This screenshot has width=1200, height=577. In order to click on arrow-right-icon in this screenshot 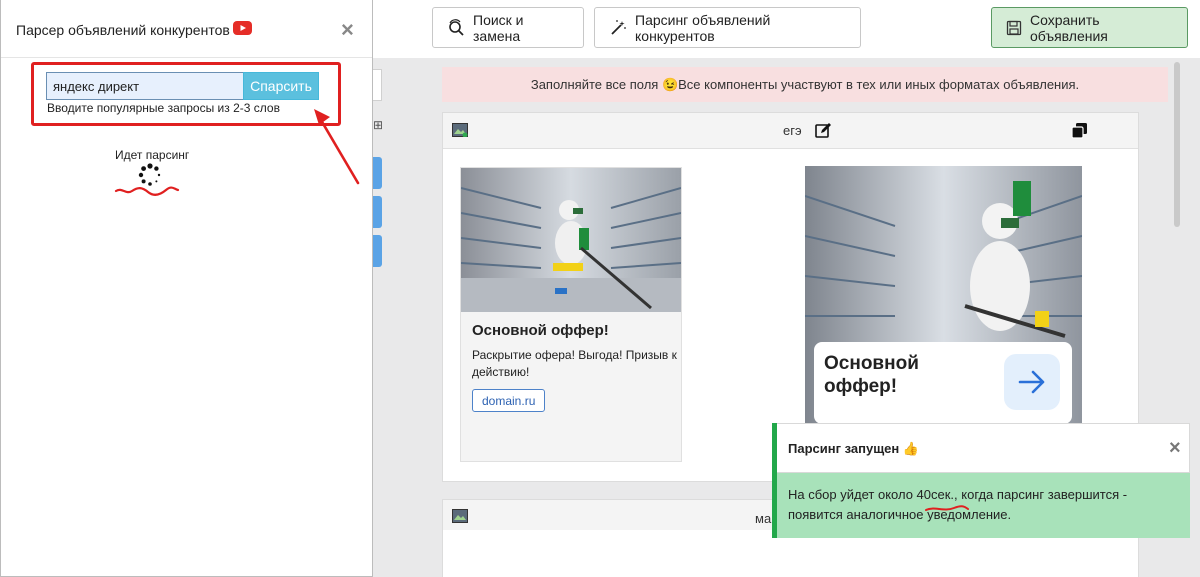, I will do `click(1031, 382)`.